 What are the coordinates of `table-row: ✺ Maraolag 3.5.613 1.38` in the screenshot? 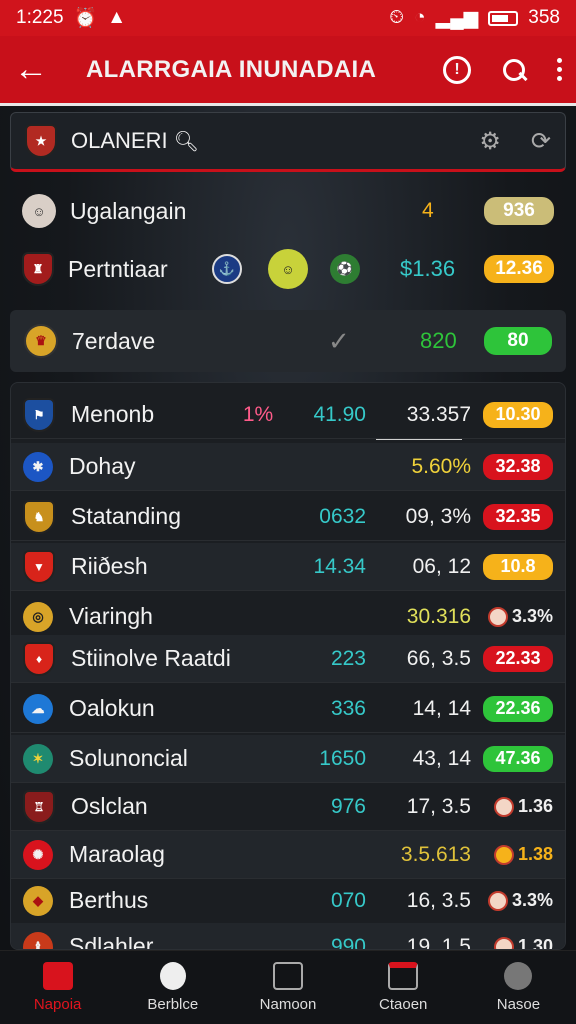 It's located at (288, 855).